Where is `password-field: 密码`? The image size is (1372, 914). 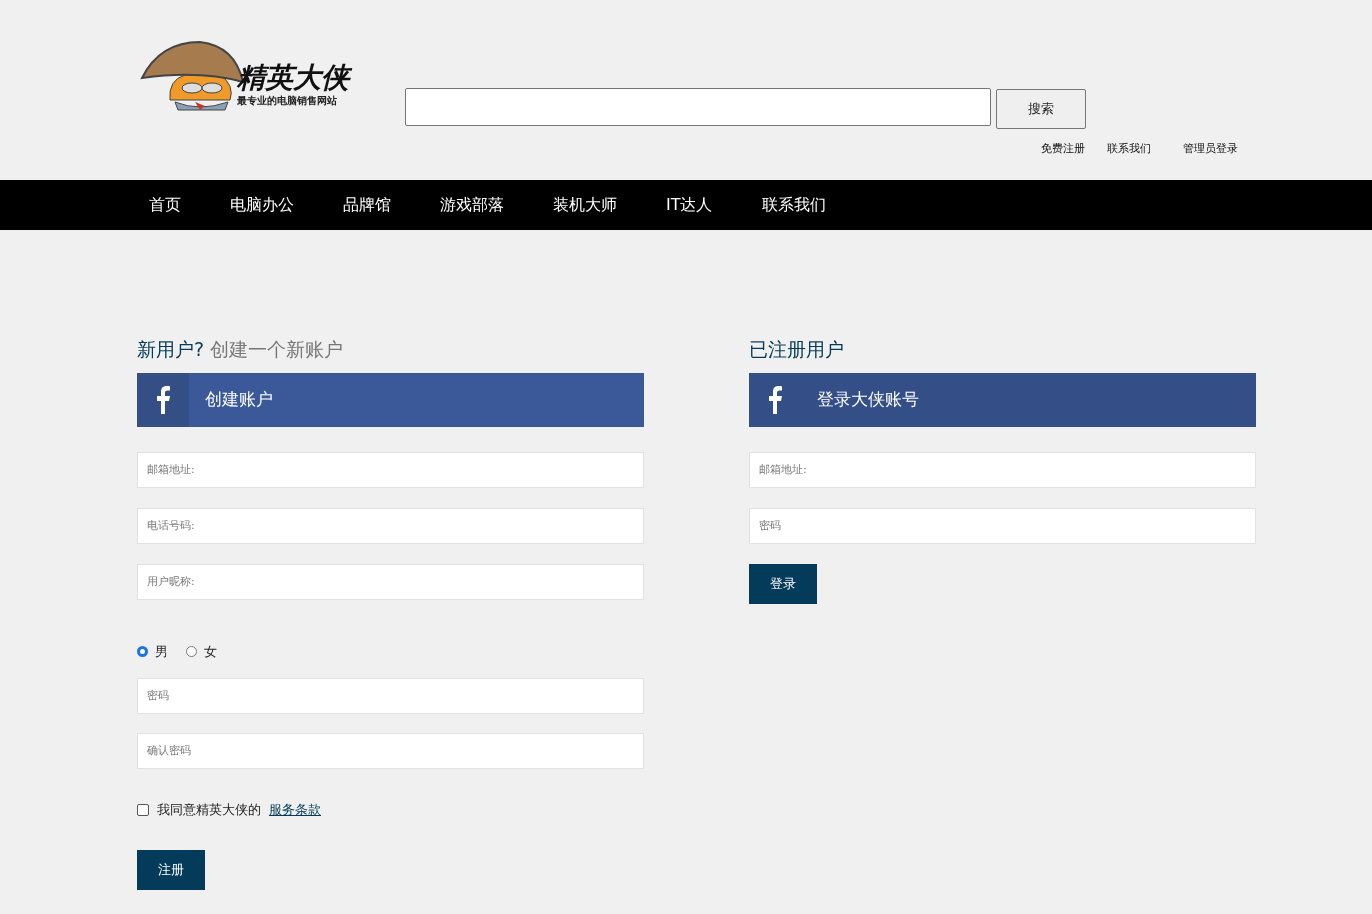
password-field: 密码 is located at coordinates (390, 695).